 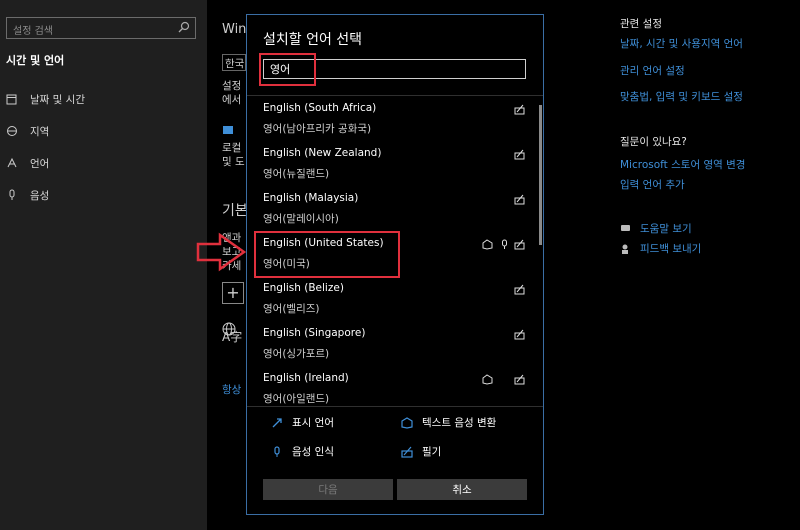 I want to click on legend-speech-recognition: 음성 인식, so click(x=302, y=451).